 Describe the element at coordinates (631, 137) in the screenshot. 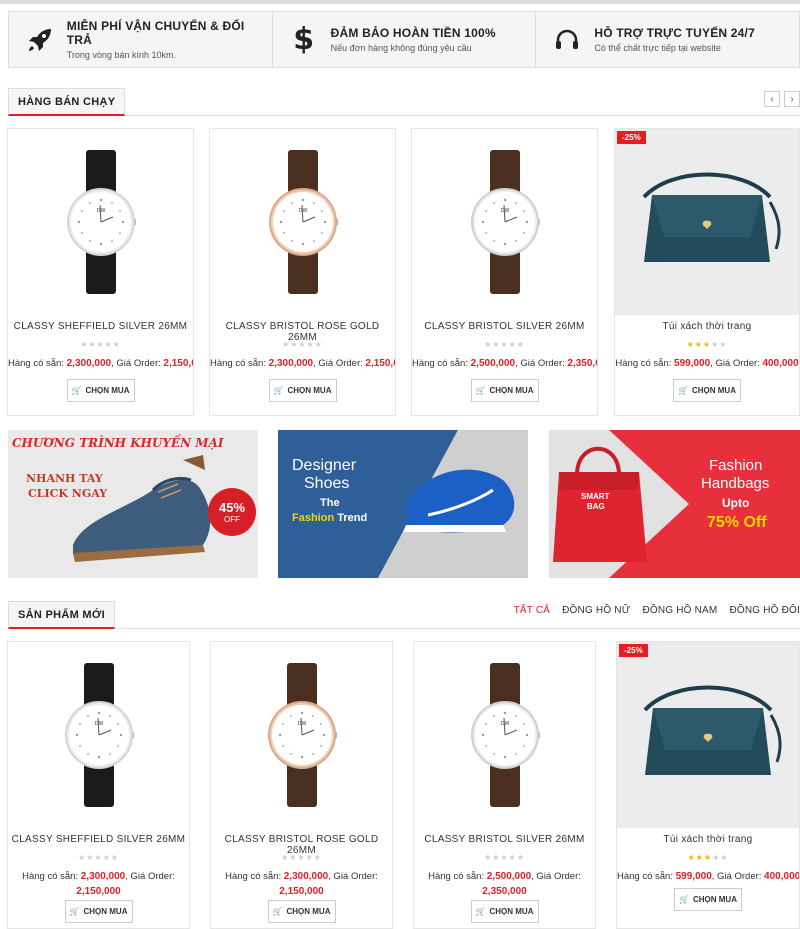

I see `discount-badge: -25%` at that location.